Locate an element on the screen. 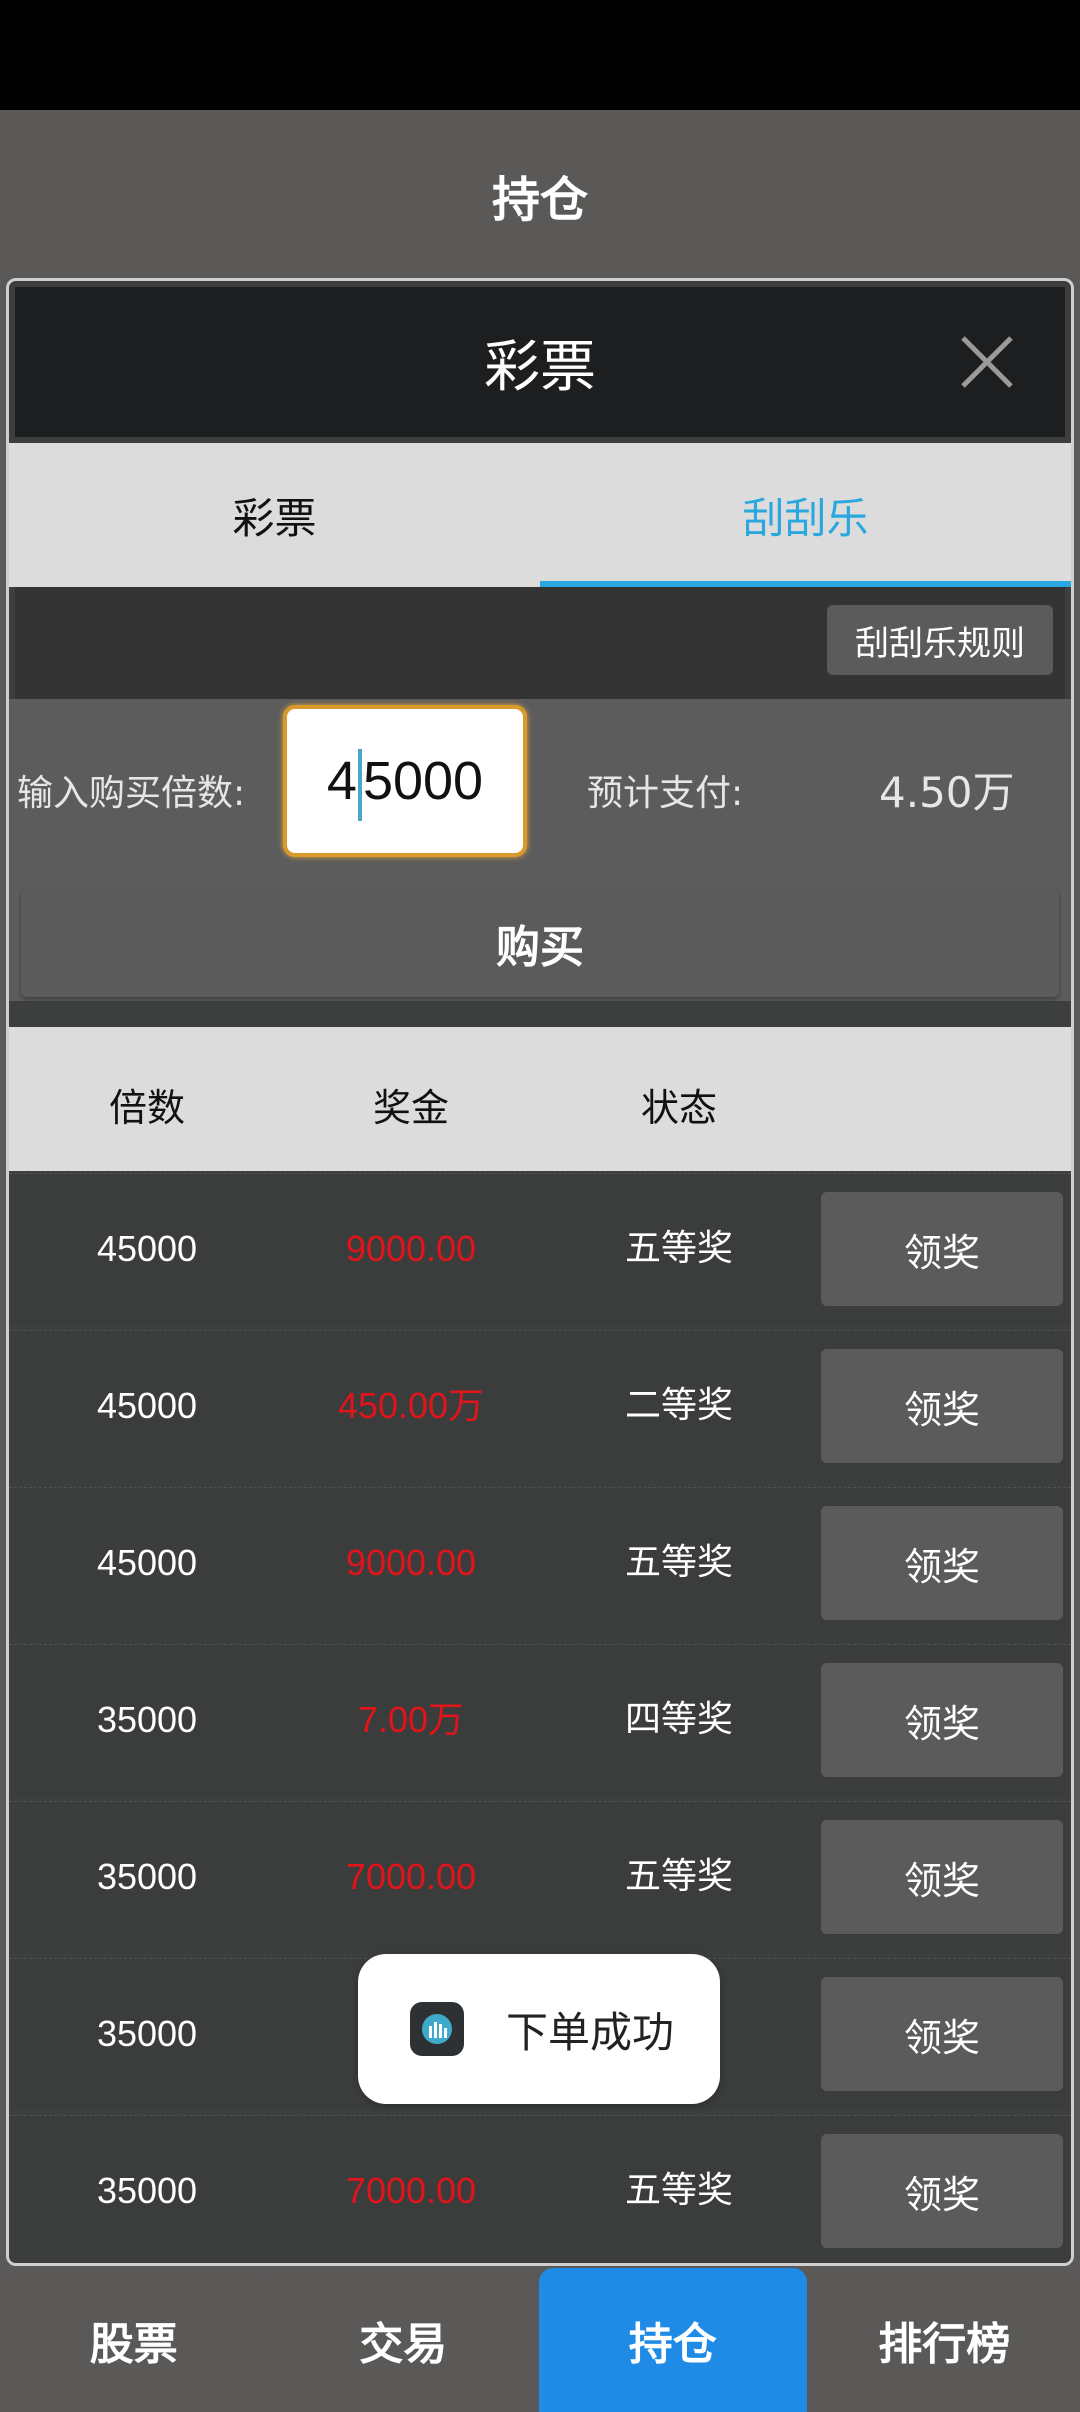 This screenshot has width=1080, height=2412. buy-row: 购买 is located at coordinates (540, 945).